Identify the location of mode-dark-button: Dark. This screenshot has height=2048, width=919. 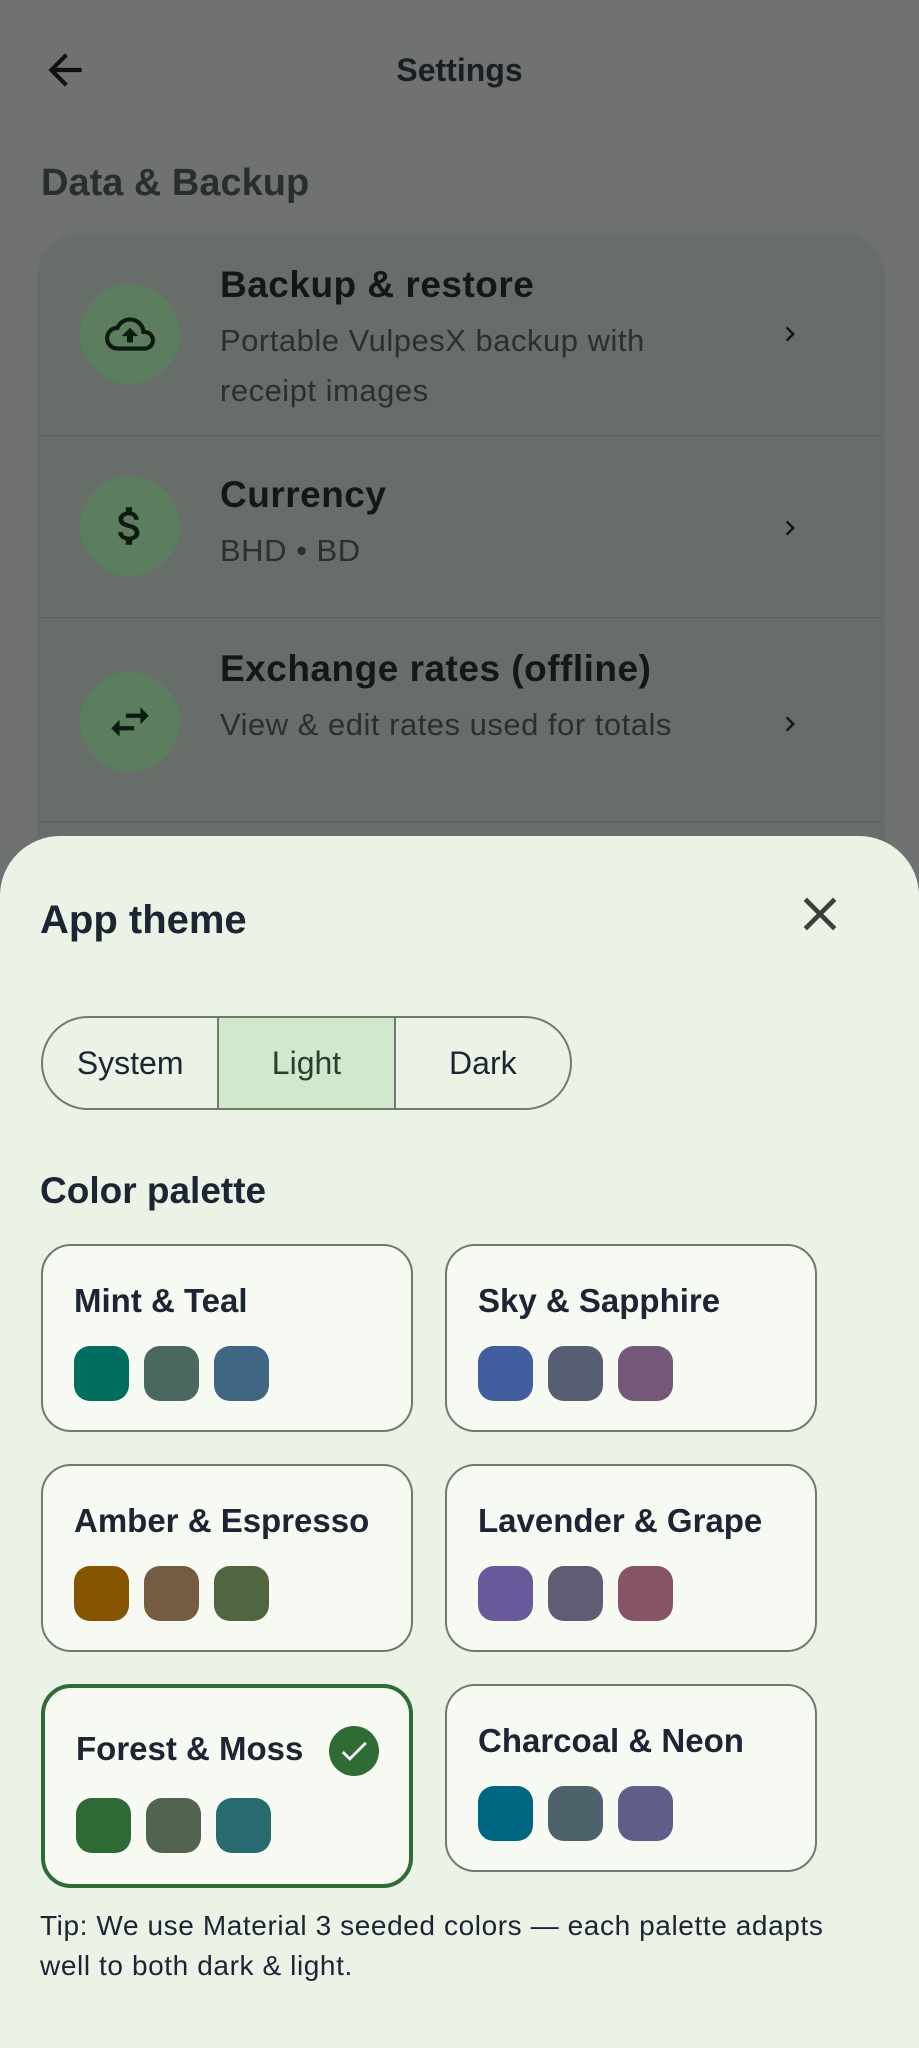
(483, 1063).